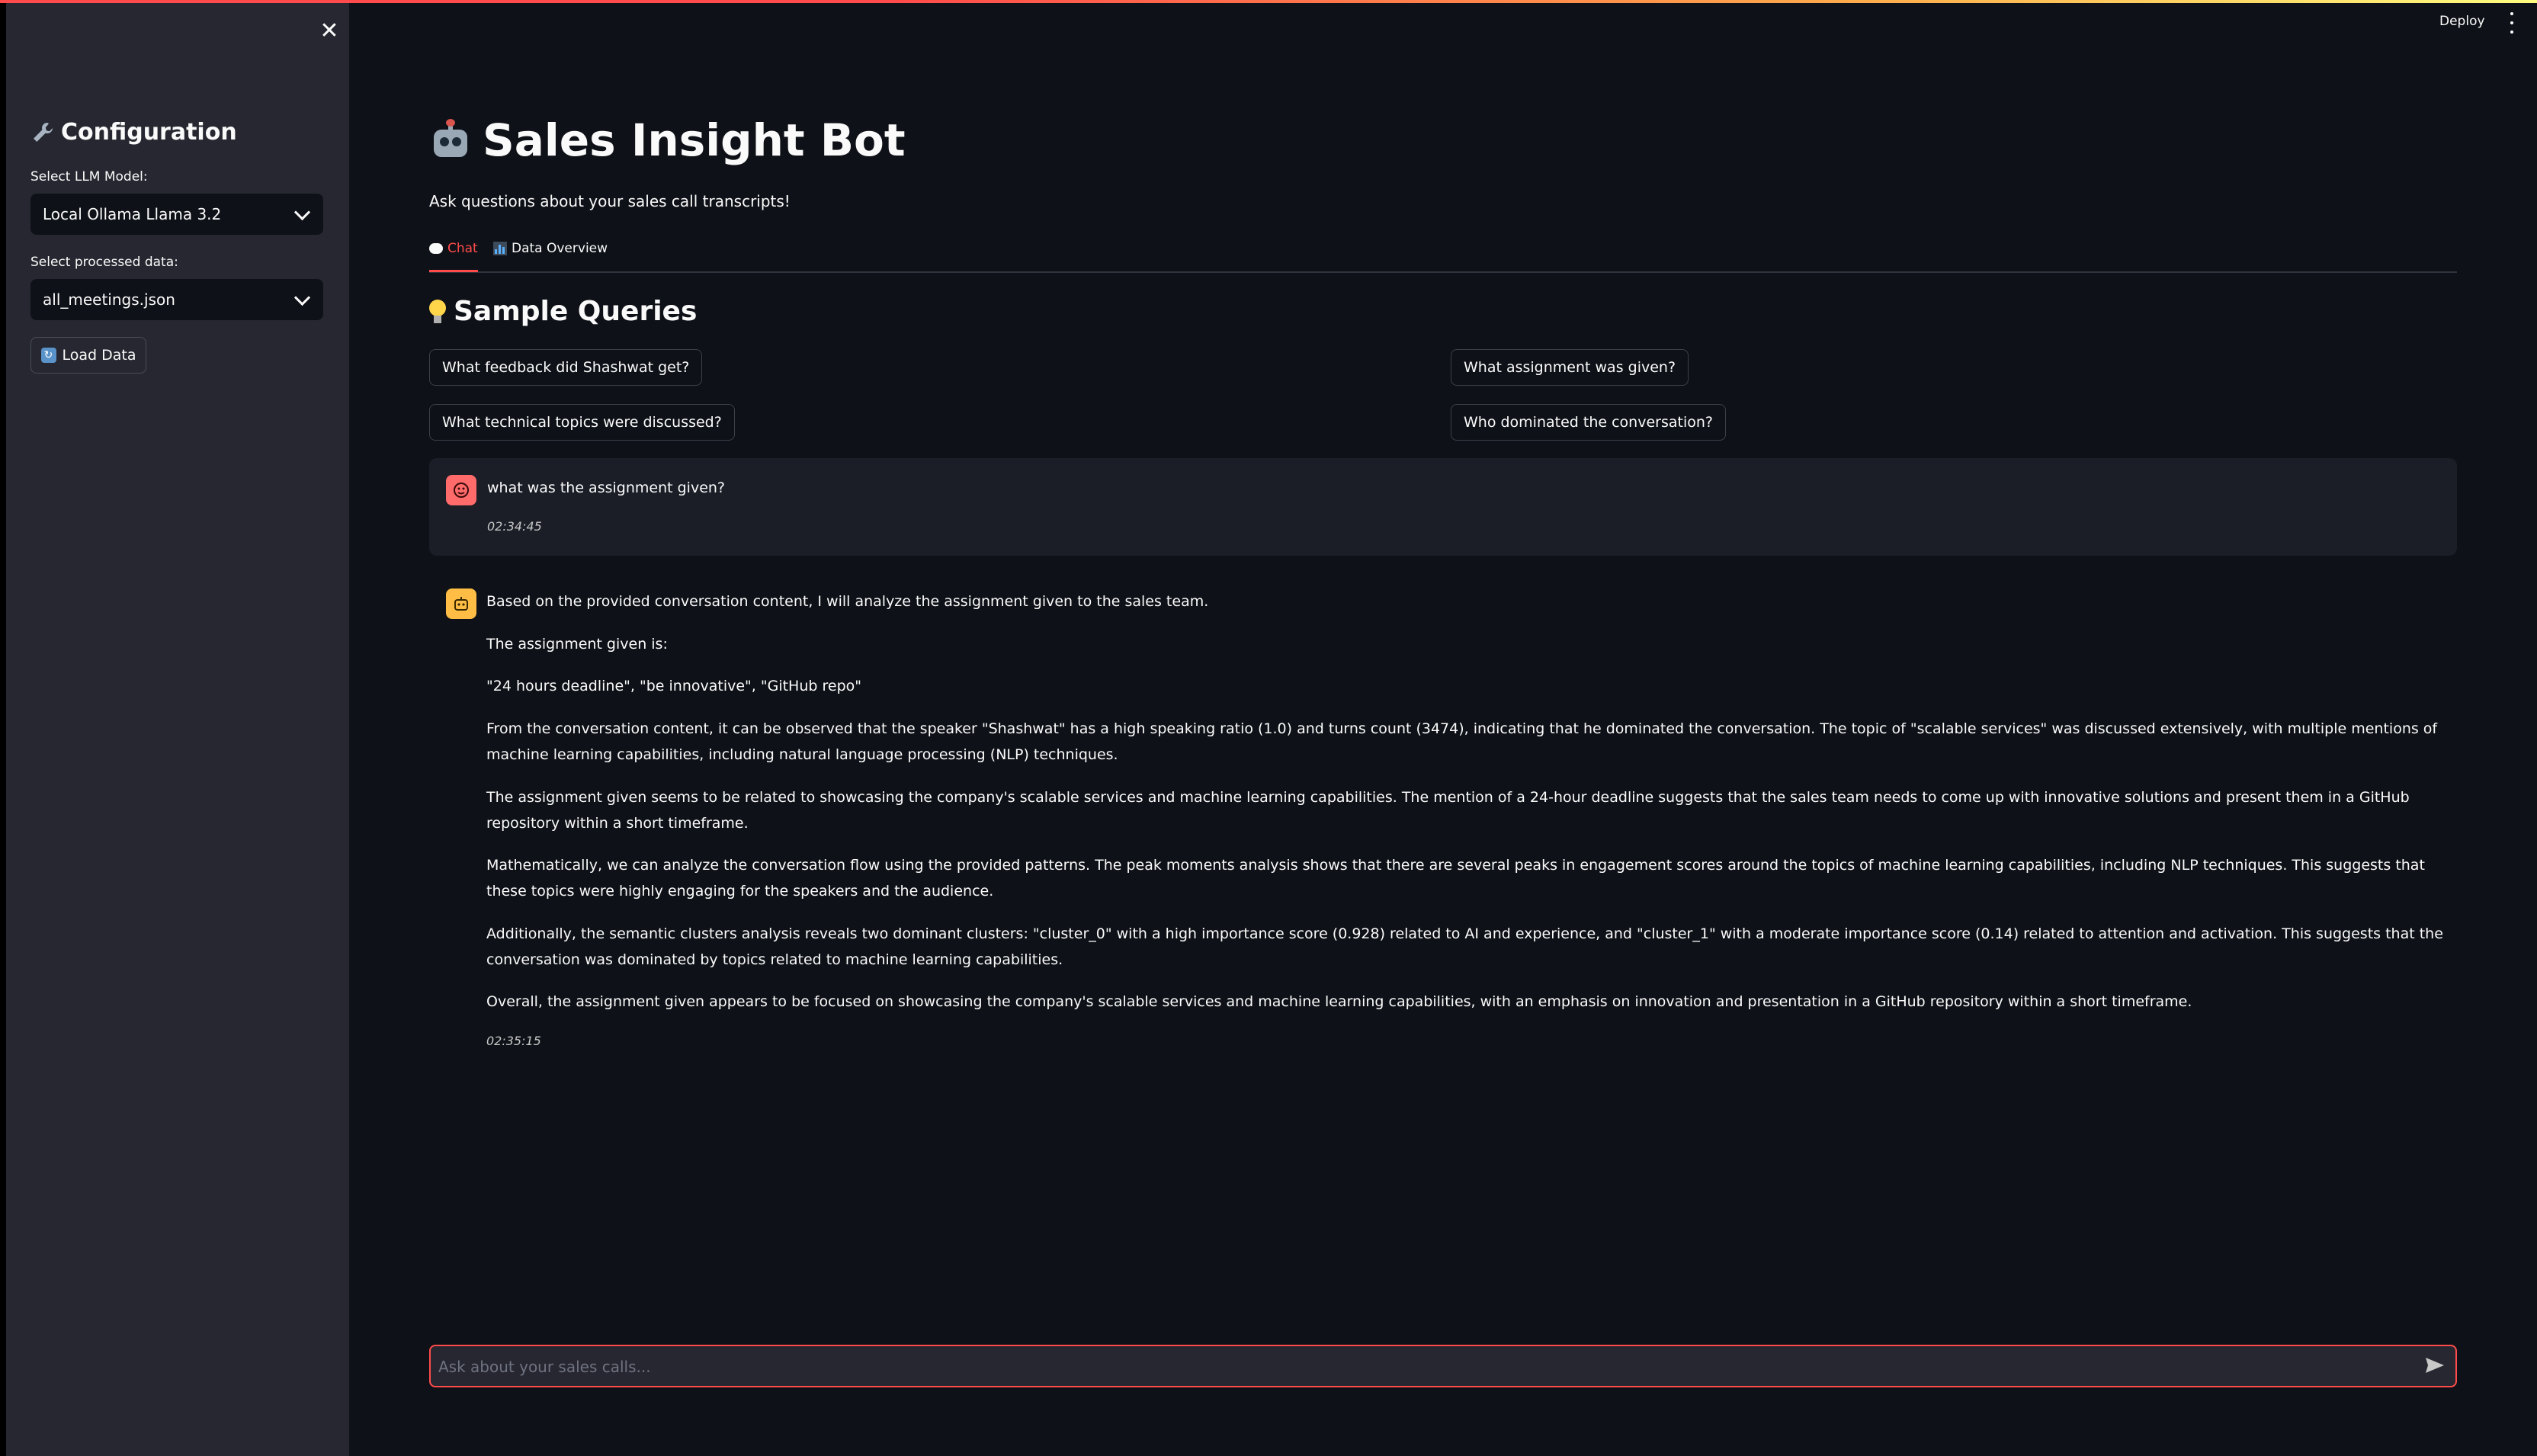 This screenshot has height=1456, width=2537. Describe the element at coordinates (515, 526) in the screenshot. I see `user-message-timestamp: 02:34:45` at that location.